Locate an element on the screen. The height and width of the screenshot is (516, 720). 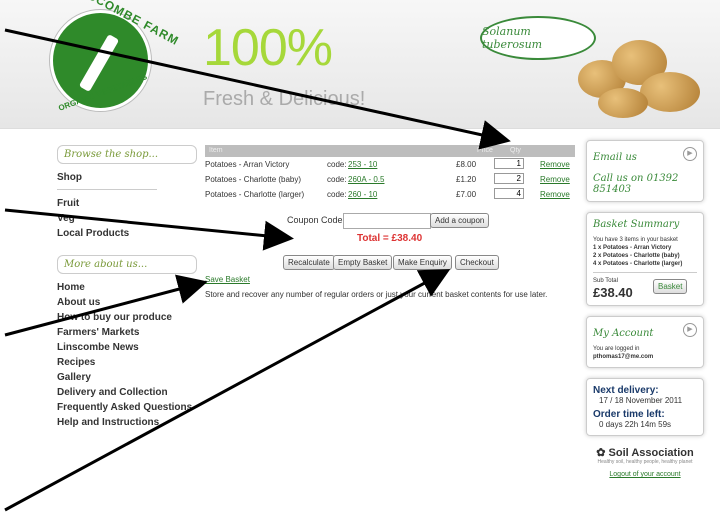
arrow-to-save is located at coordinates (106, 305).